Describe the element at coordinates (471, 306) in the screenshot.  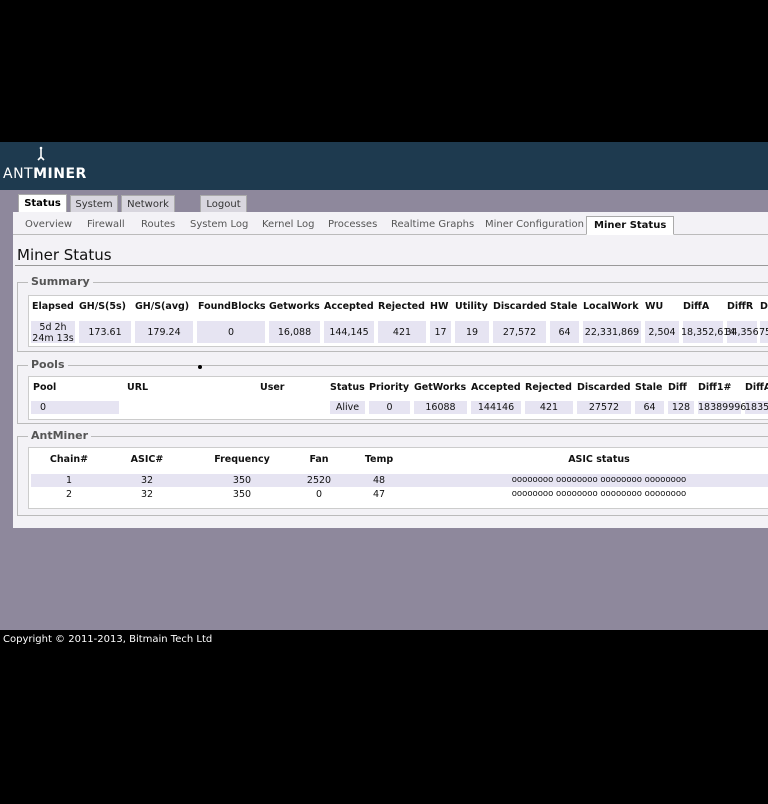
I see `summary-header-utility: Utility` at that location.